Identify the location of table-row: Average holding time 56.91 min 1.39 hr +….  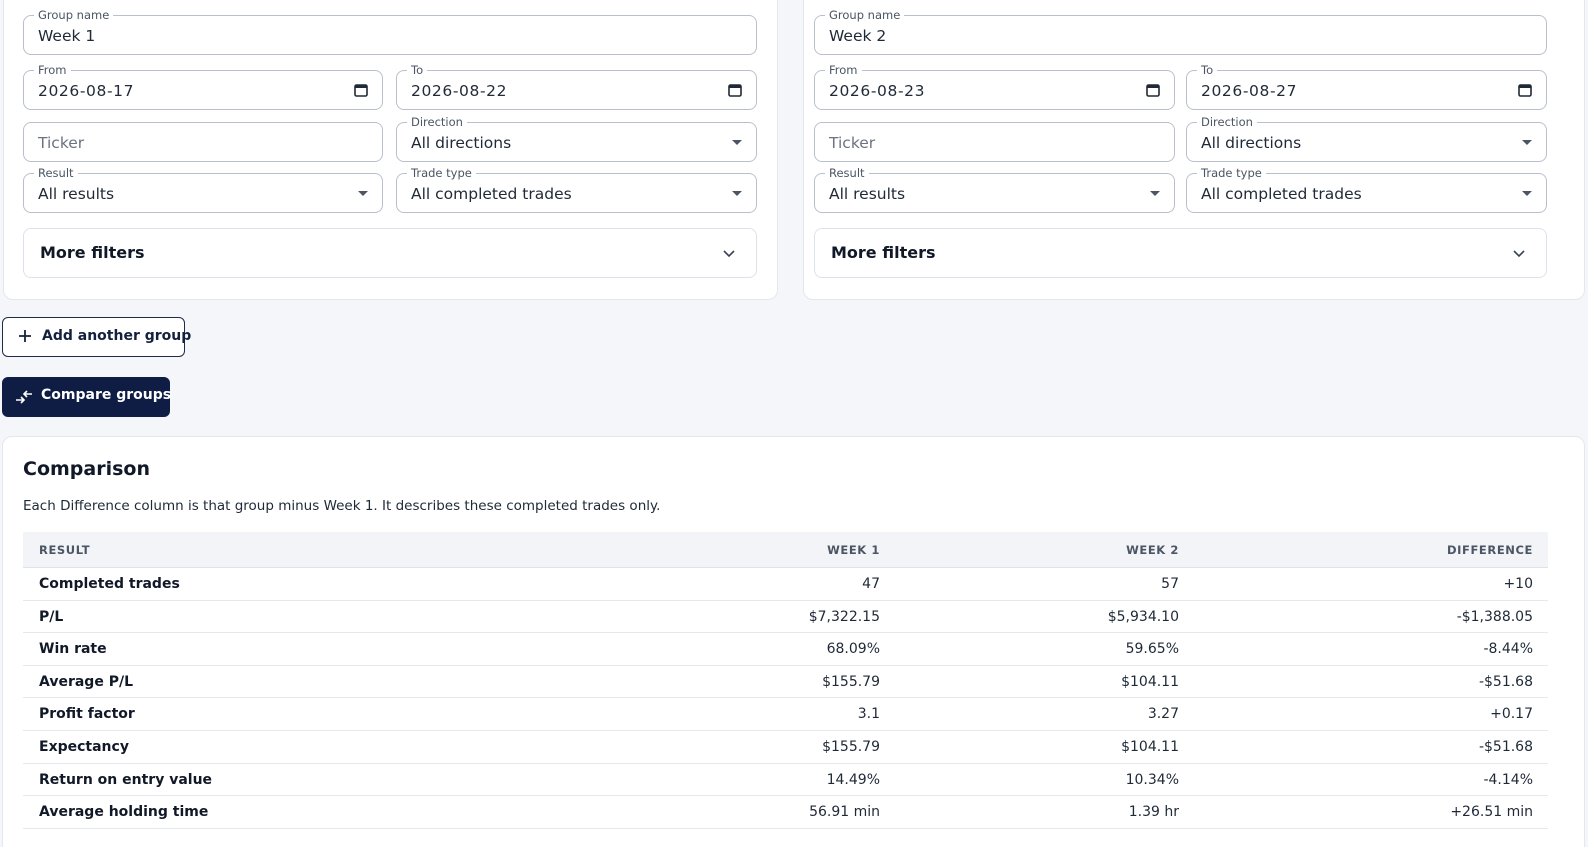
(785, 812).